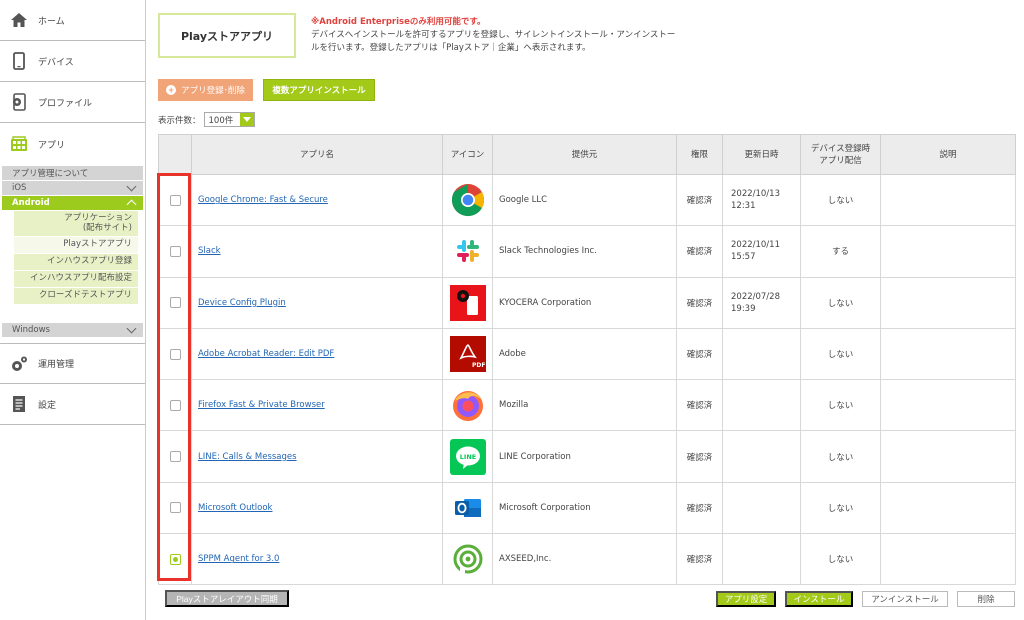 The image size is (1024, 620). I want to click on app-name-link: Microsoft Outlook, so click(232, 508).